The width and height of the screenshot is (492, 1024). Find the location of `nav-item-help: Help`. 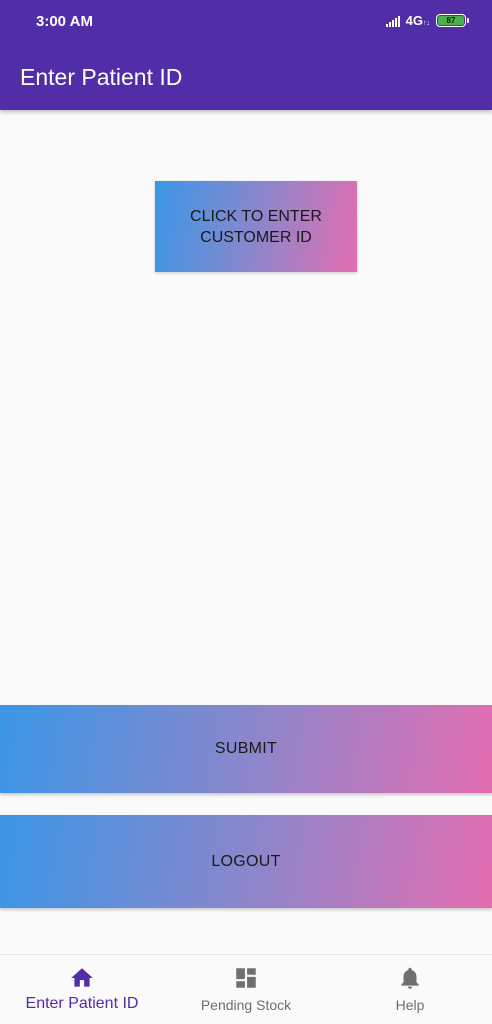

nav-item-help: Help is located at coordinates (410, 989).